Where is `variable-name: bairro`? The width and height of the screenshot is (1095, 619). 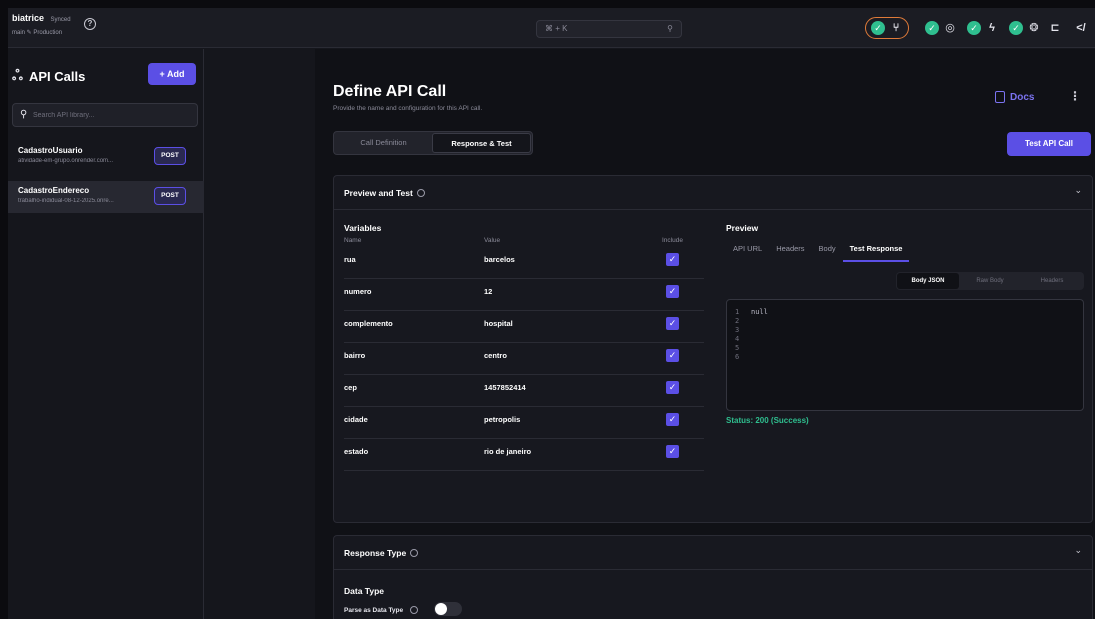
variable-name: bairro is located at coordinates (355, 355).